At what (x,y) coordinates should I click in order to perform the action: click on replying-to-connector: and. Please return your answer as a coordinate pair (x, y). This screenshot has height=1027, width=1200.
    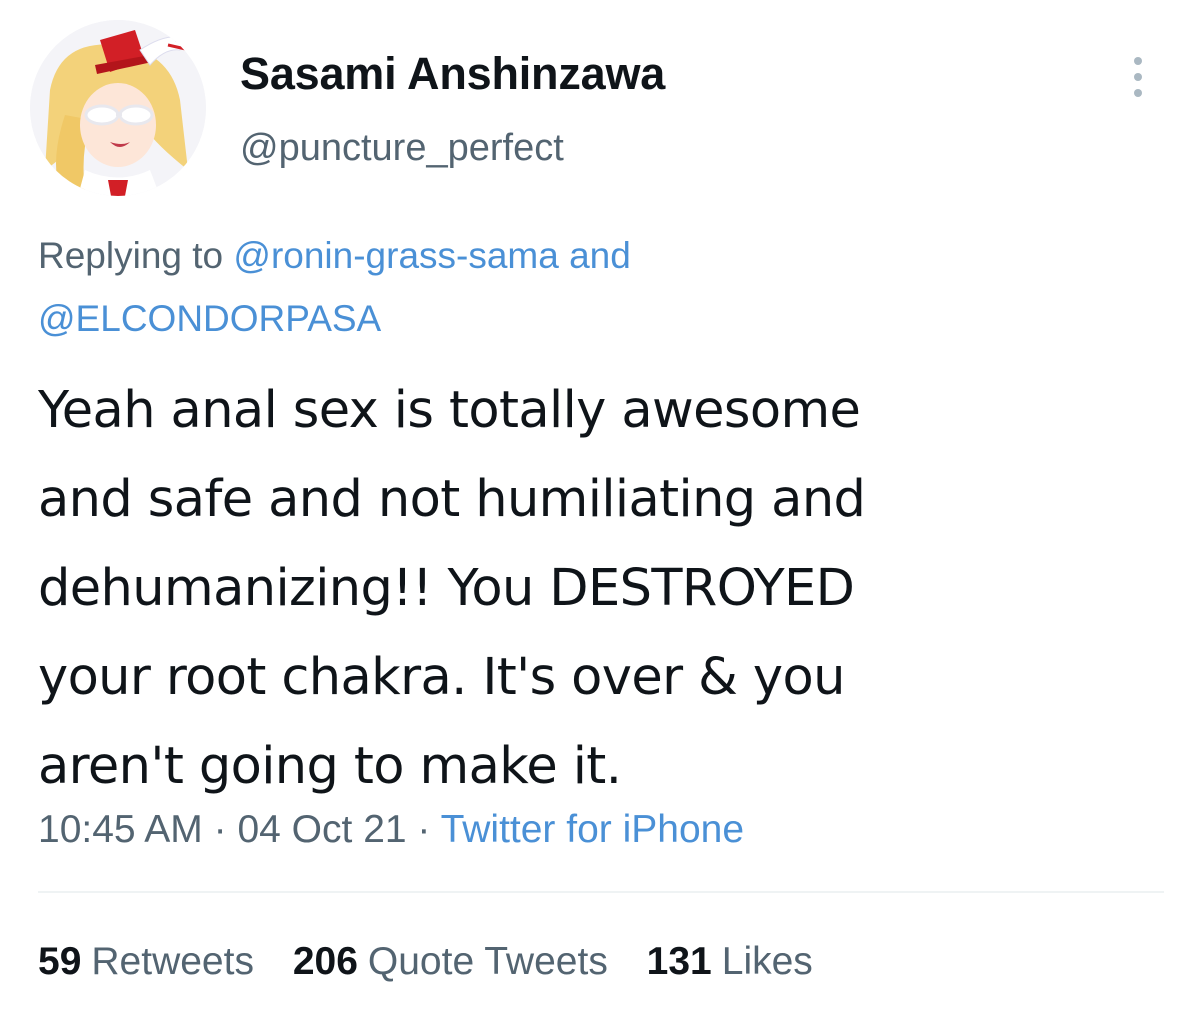
    Looking at the image, I should click on (600, 255).